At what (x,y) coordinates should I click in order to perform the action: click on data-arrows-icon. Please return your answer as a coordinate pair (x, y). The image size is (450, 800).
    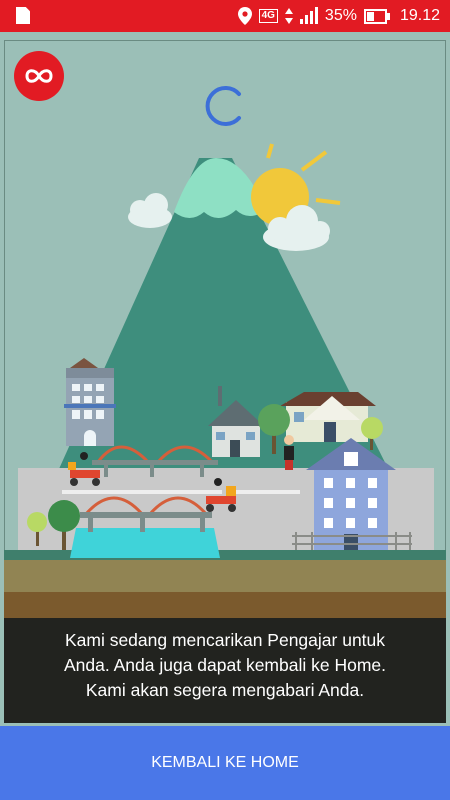
    Looking at the image, I should click on (288, 16).